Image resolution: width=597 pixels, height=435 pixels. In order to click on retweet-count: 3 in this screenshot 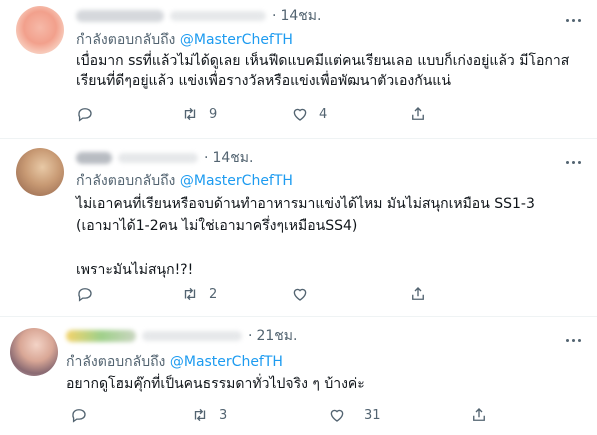, I will do `click(223, 415)`.